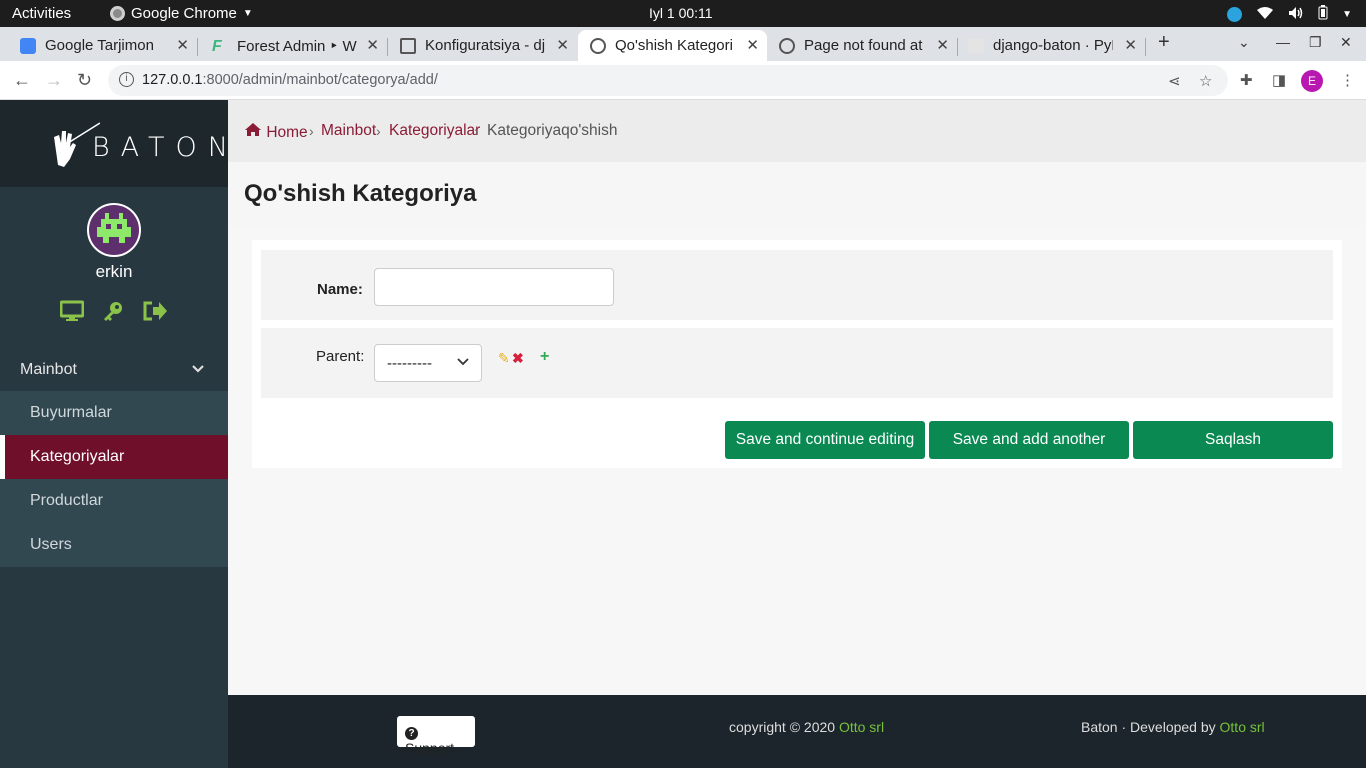 This screenshot has height=768, width=1366. I want to click on edit-pencil-icon: ✎, so click(504, 358).